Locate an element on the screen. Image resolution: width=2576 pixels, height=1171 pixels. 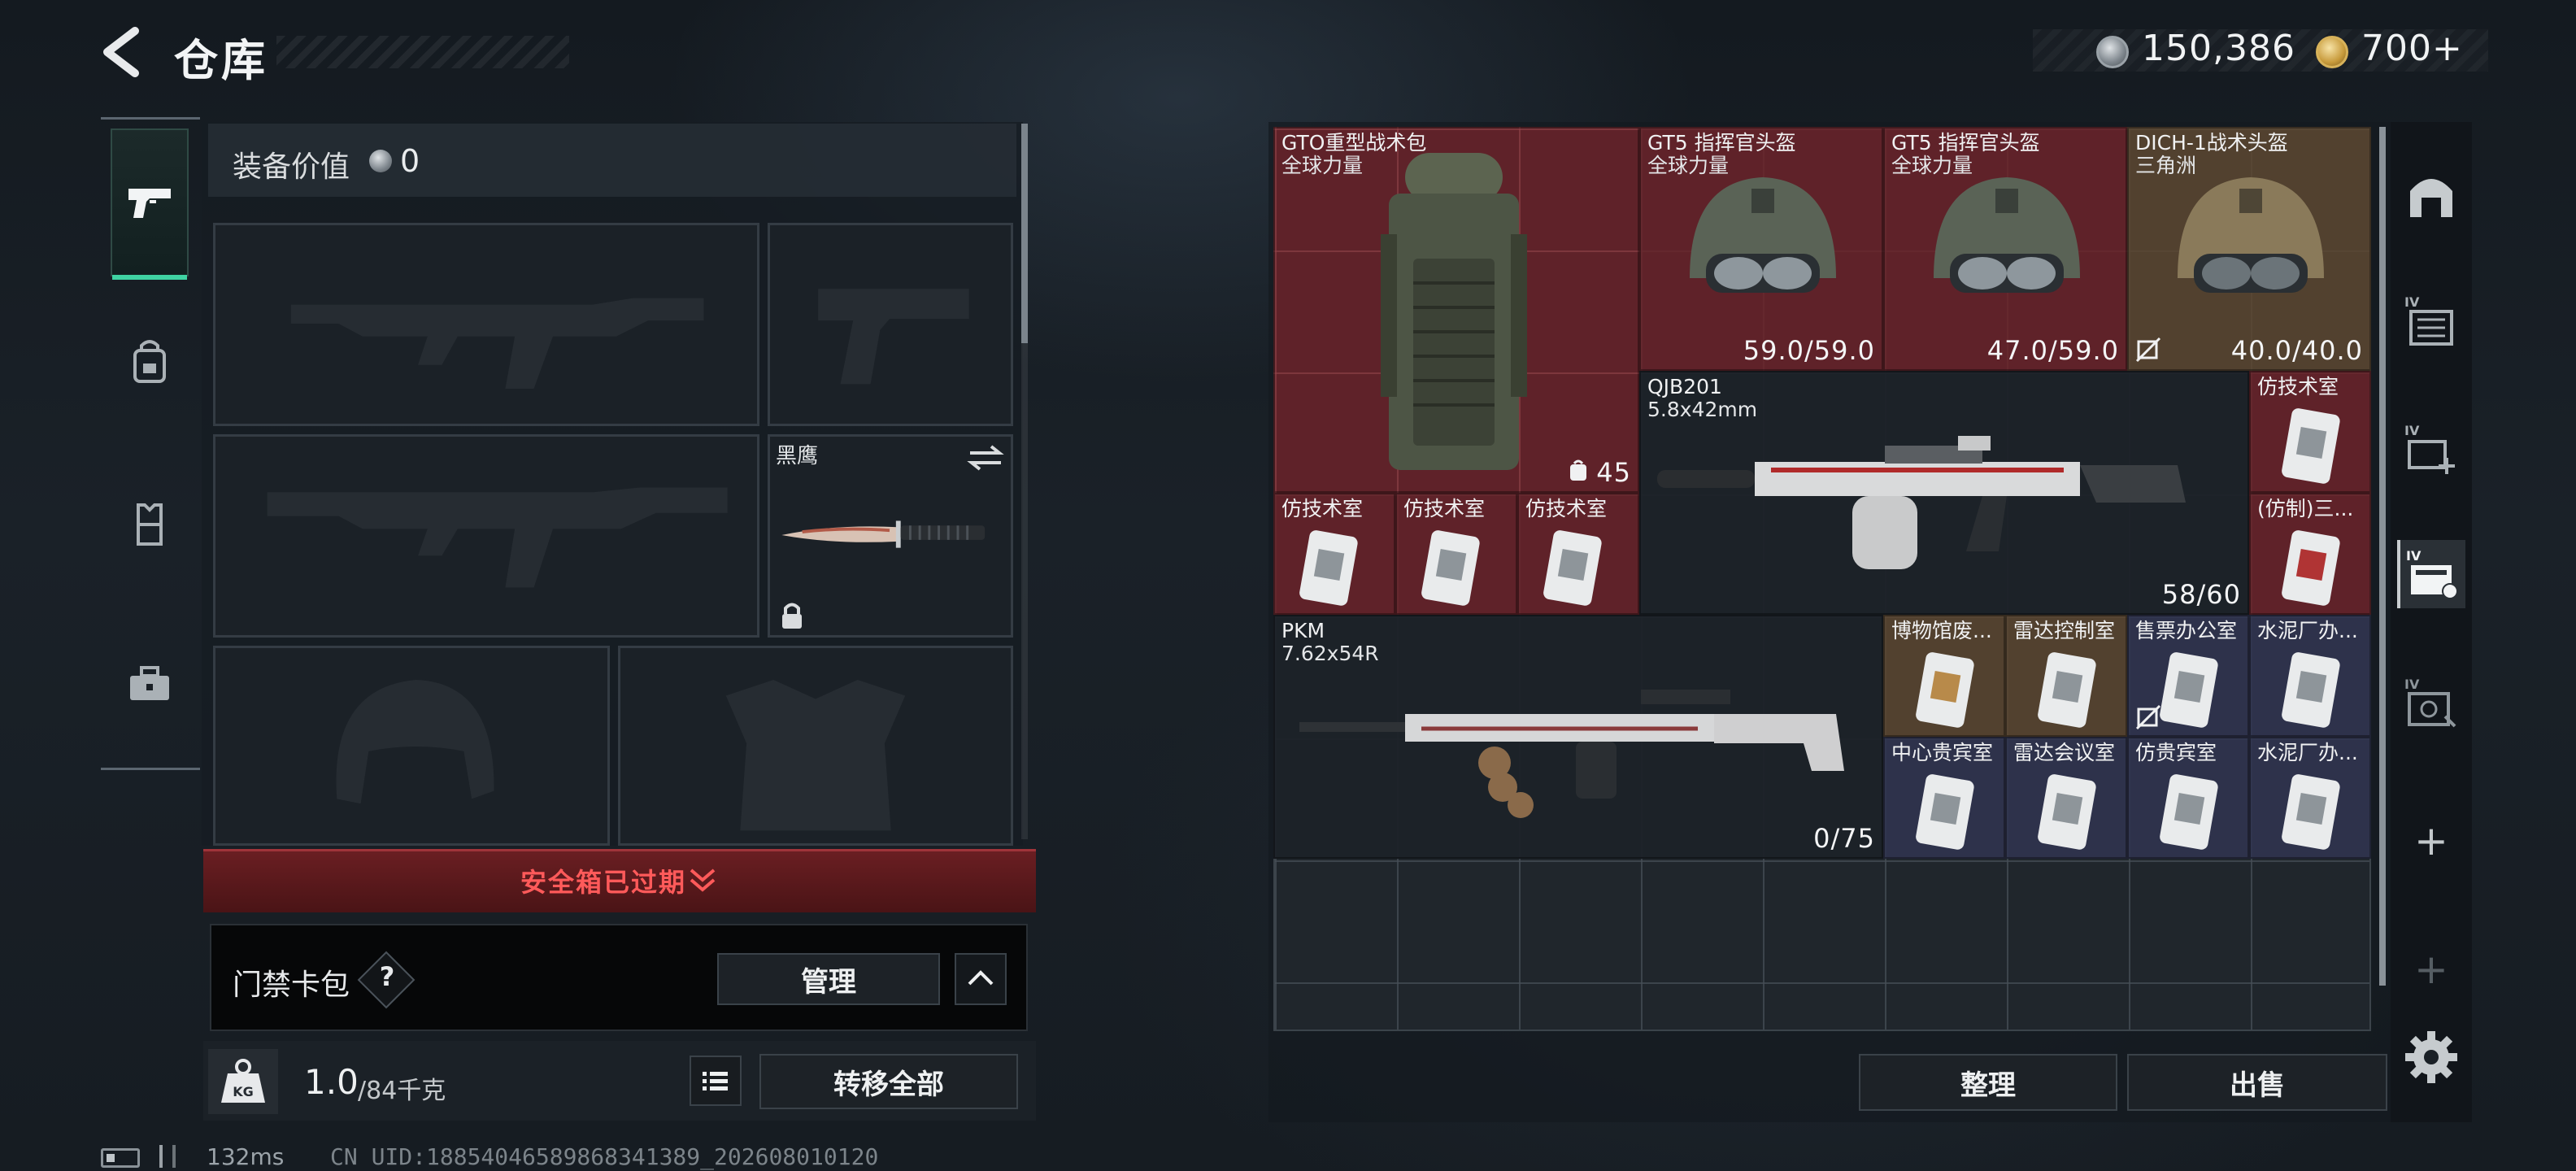
list-view-button is located at coordinates (716, 1081).